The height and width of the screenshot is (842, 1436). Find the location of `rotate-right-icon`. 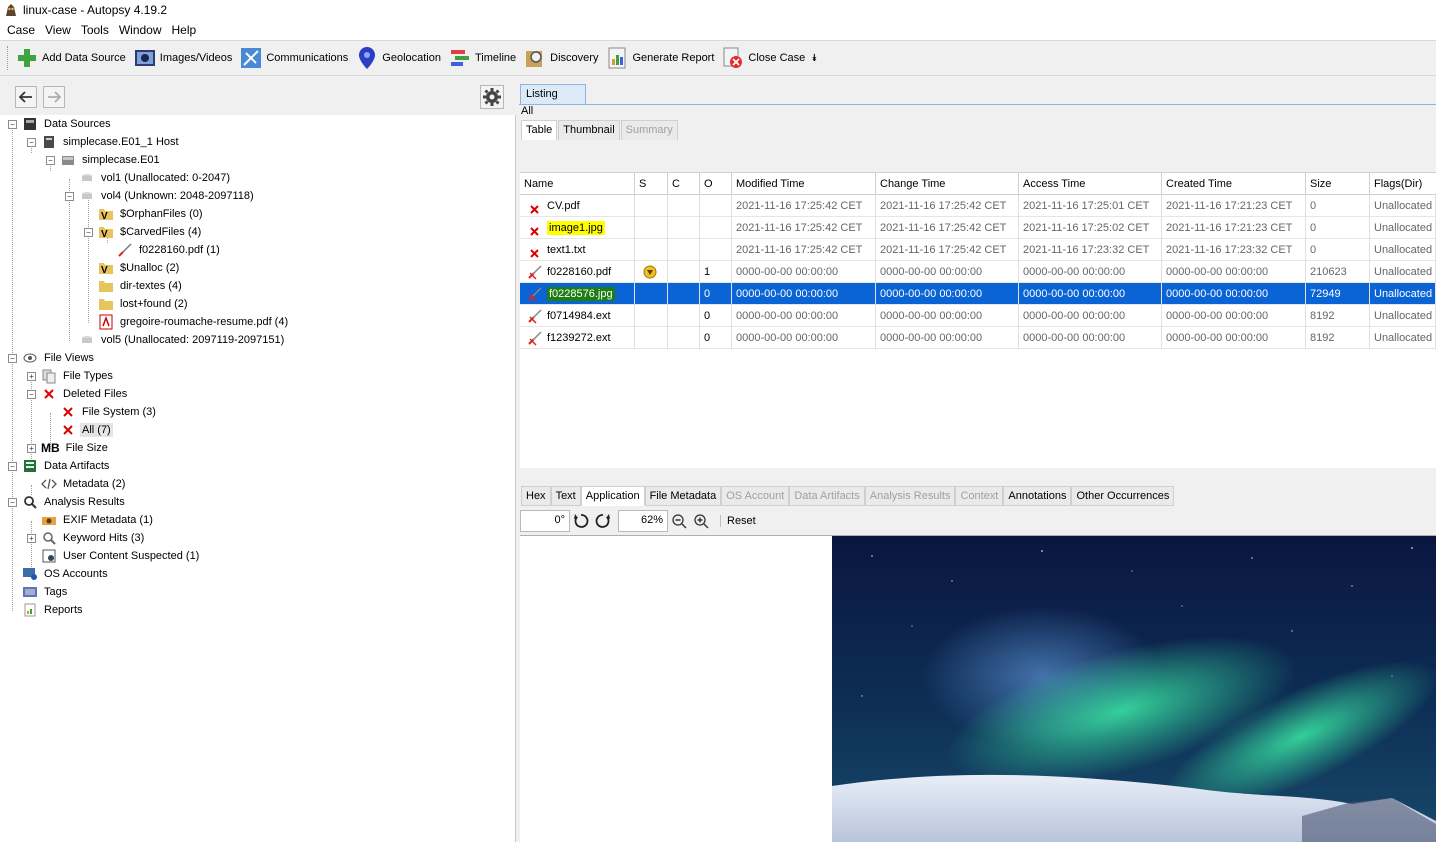

rotate-right-icon is located at coordinates (603, 521).